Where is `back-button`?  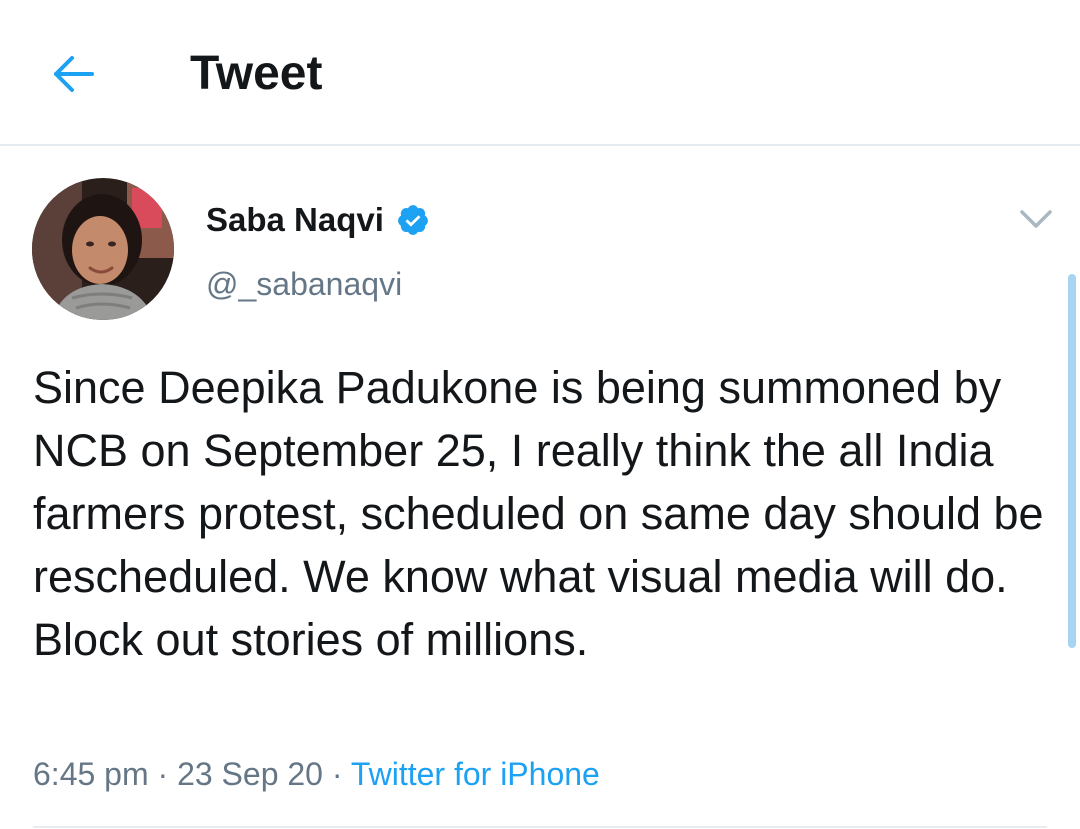 back-button is located at coordinates (74, 74).